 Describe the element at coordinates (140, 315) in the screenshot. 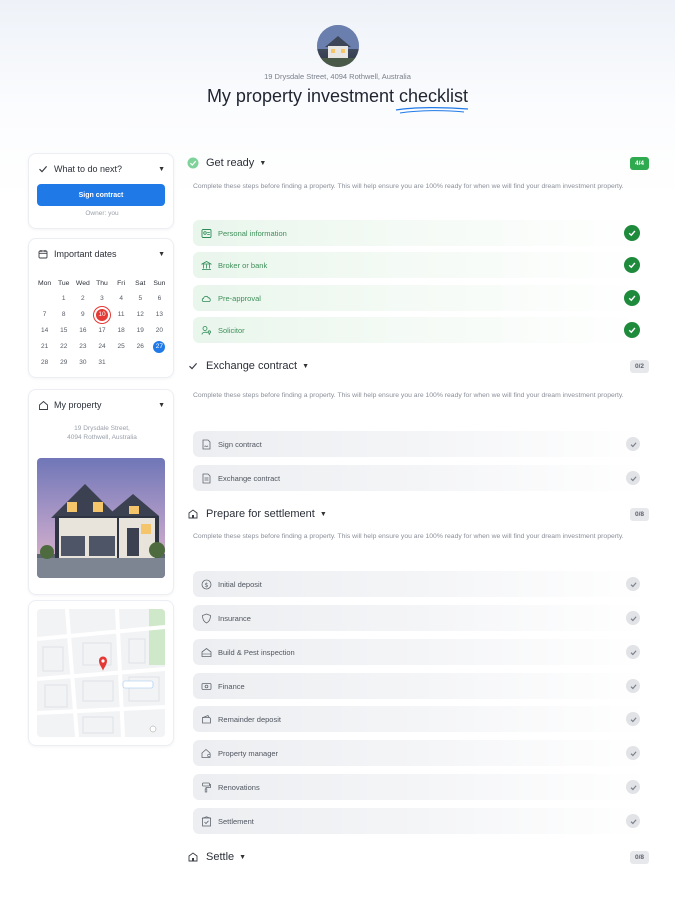

I see `calendar-day: 12` at that location.